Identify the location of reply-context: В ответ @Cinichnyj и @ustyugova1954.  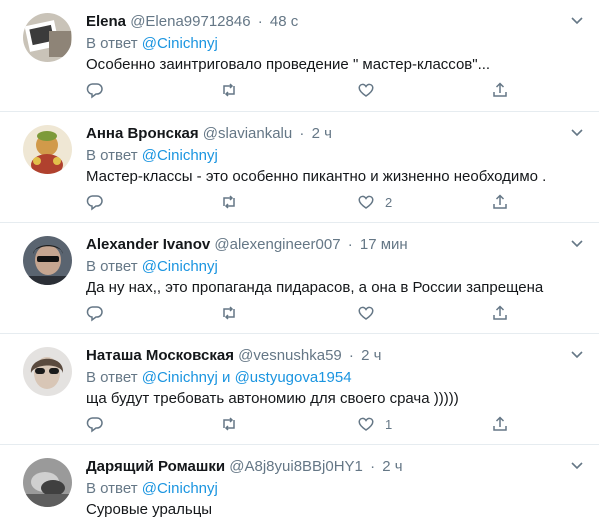
(219, 378).